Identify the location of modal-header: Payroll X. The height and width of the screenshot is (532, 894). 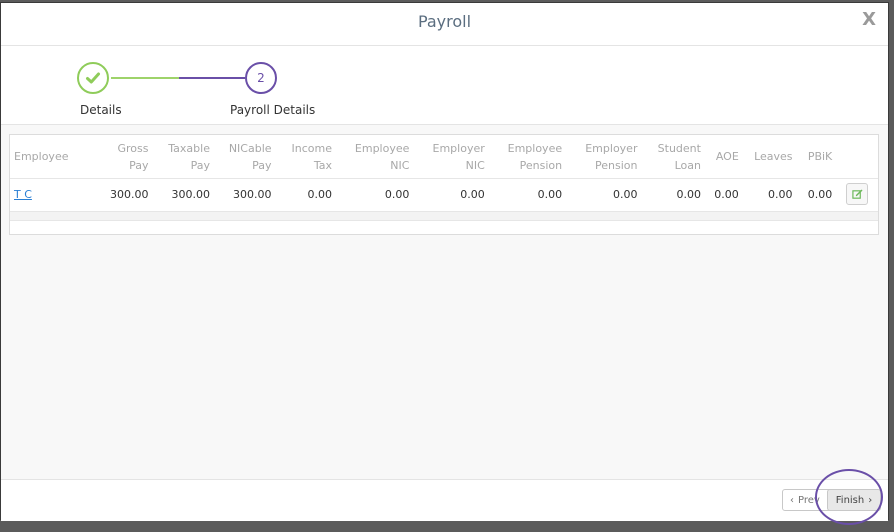
(444, 24).